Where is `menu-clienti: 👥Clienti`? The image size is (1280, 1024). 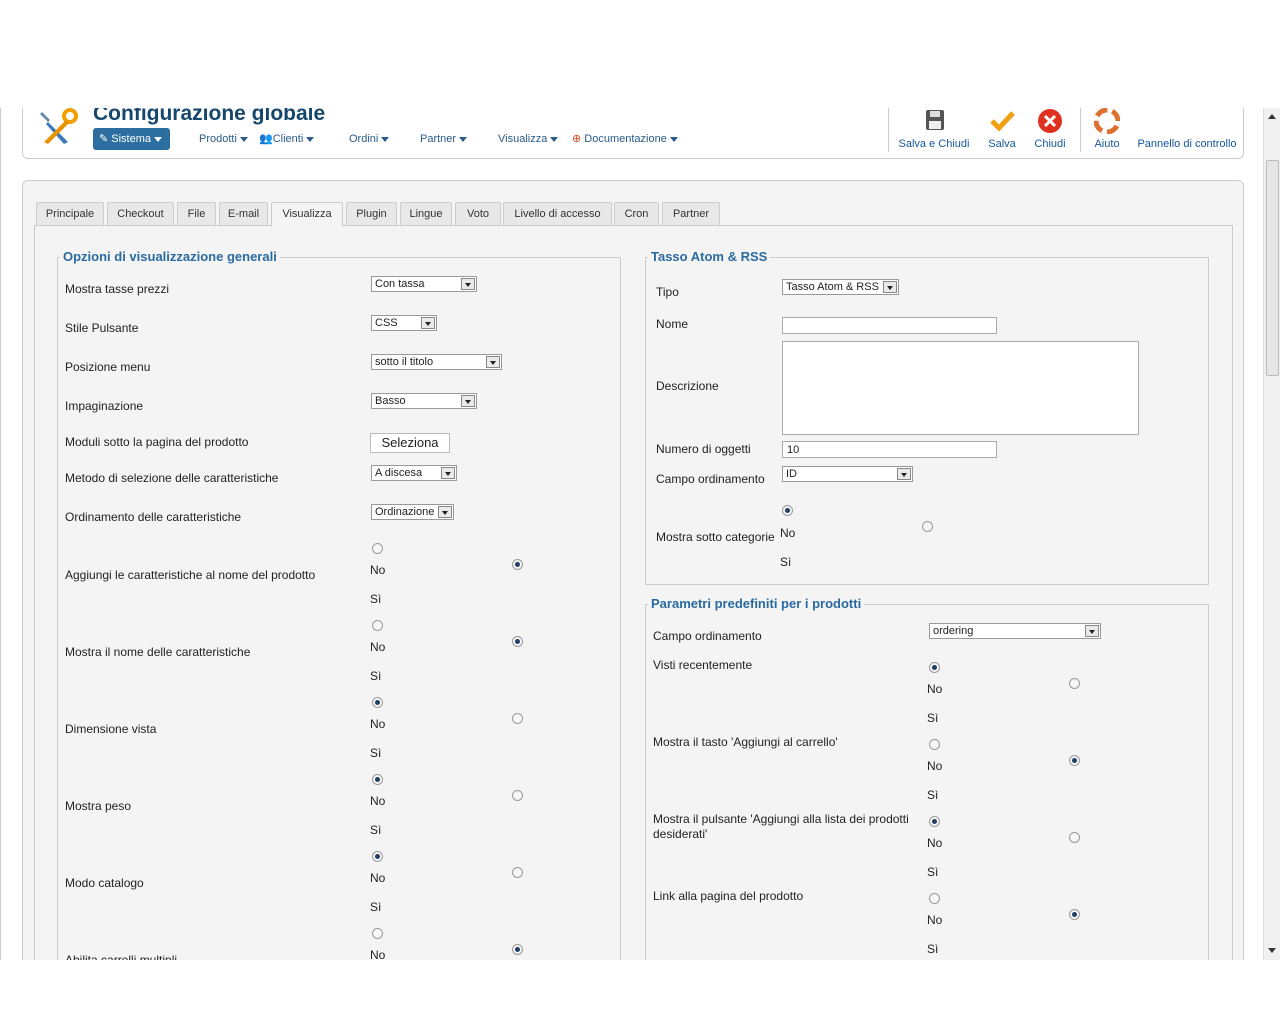
menu-clienti: 👥Clienti is located at coordinates (287, 139).